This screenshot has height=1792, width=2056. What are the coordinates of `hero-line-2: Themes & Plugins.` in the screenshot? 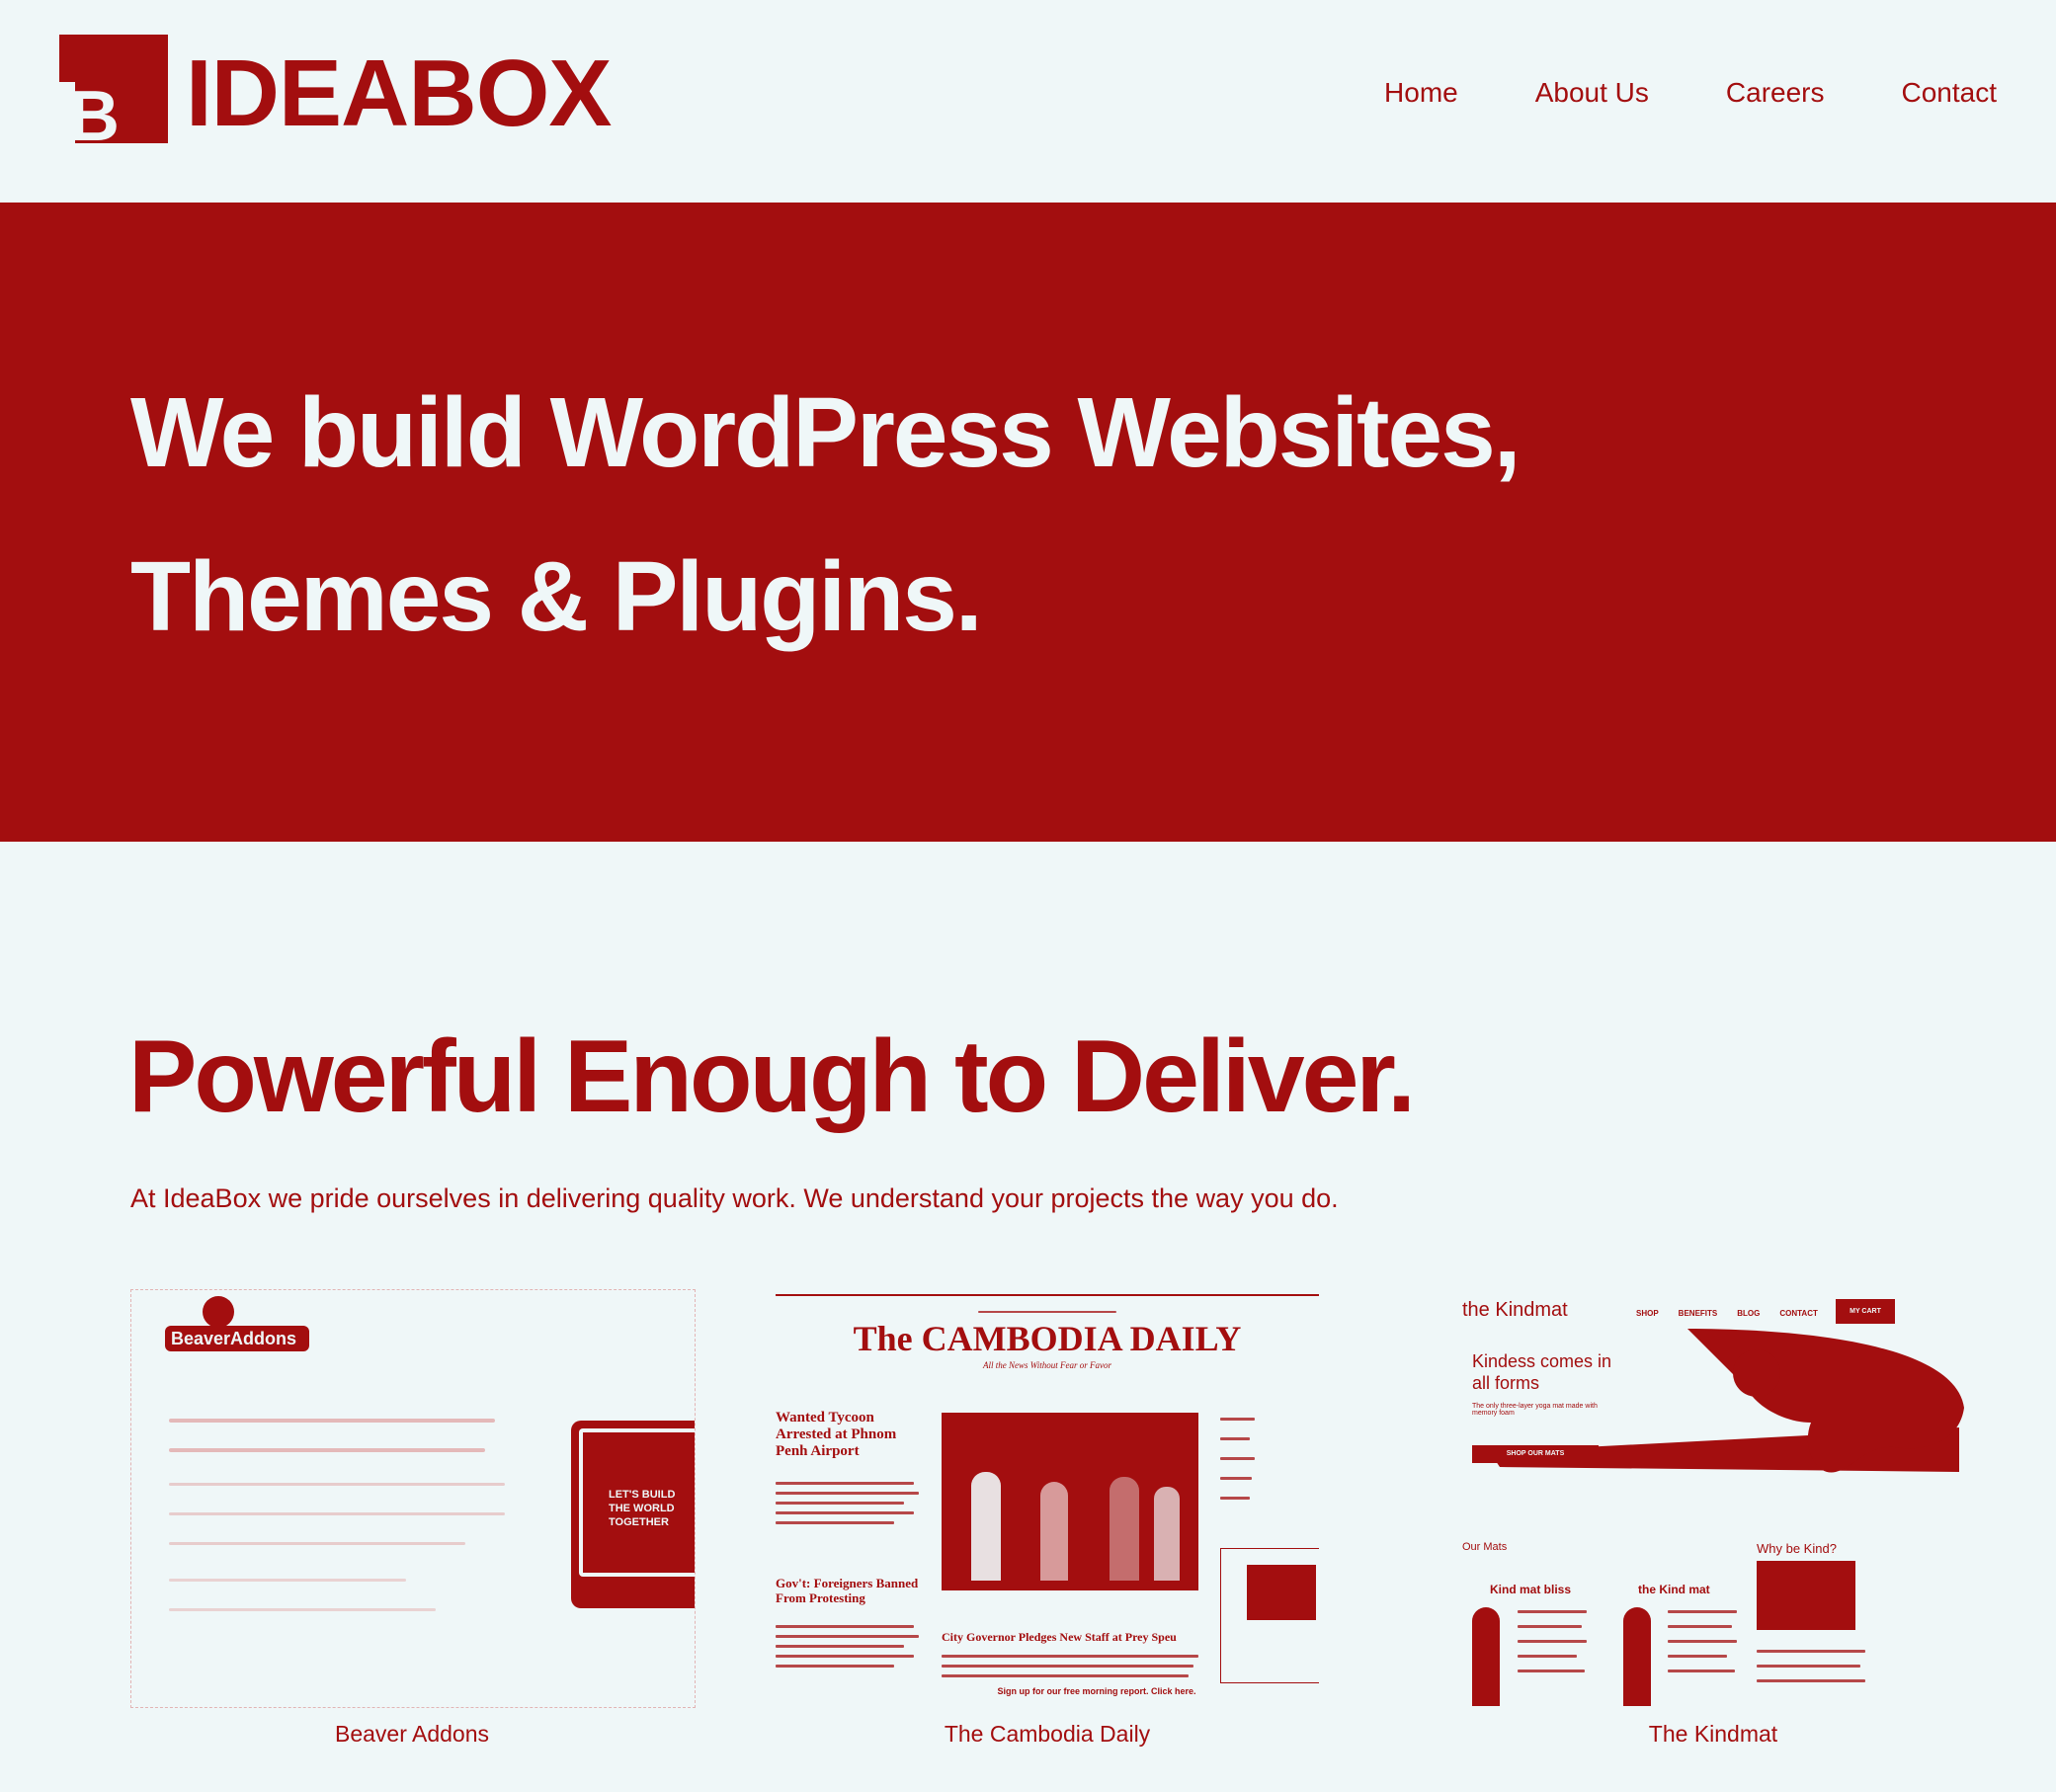 It's located at (556, 596).